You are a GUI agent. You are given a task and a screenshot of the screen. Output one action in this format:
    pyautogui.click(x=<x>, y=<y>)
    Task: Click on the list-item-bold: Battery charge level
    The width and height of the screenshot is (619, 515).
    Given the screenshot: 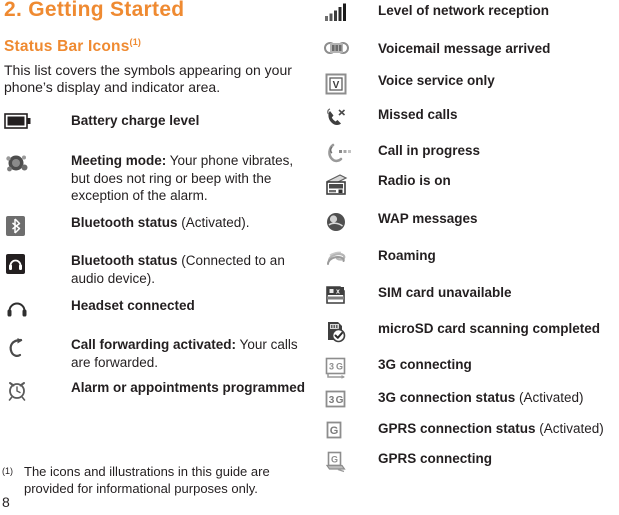 What is the action you would take?
    pyautogui.click(x=135, y=120)
    